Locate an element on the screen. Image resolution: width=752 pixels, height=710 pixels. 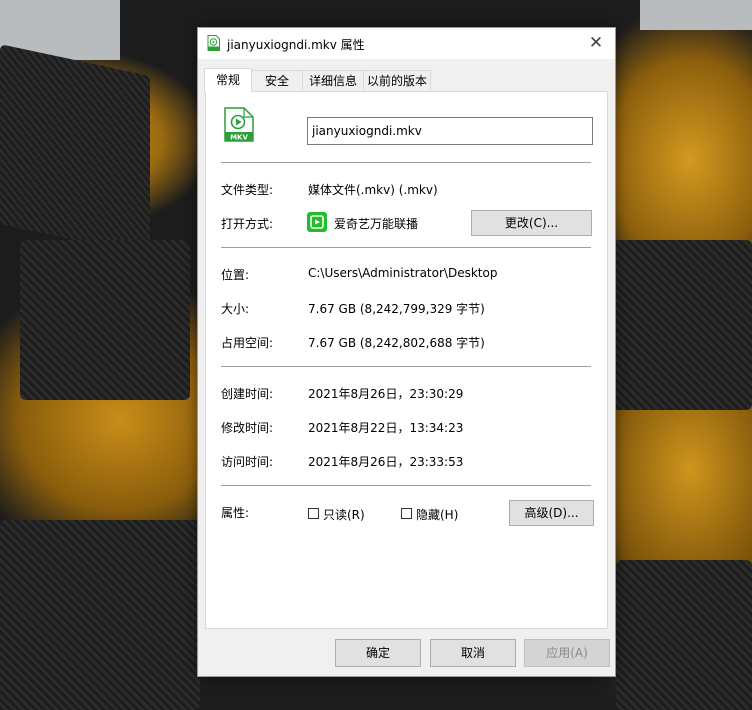
tab-details: 详细信息 is located at coordinates (333, 80).